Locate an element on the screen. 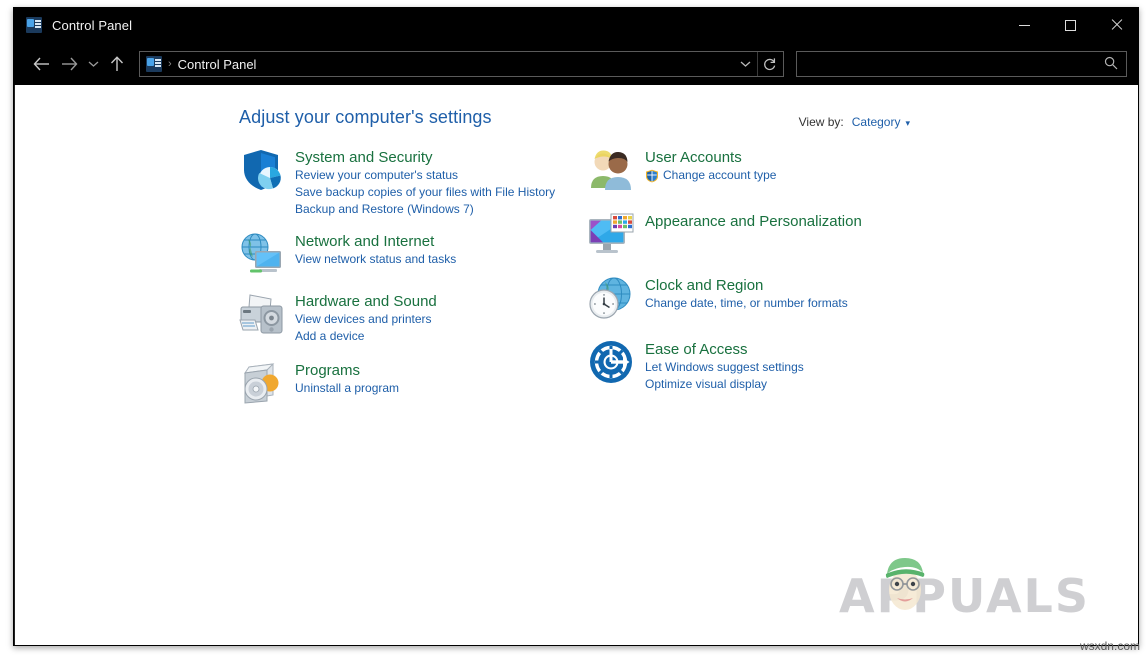 The height and width of the screenshot is (655, 1146). navigation-bar: › Control Panel is located at coordinates (576, 64).